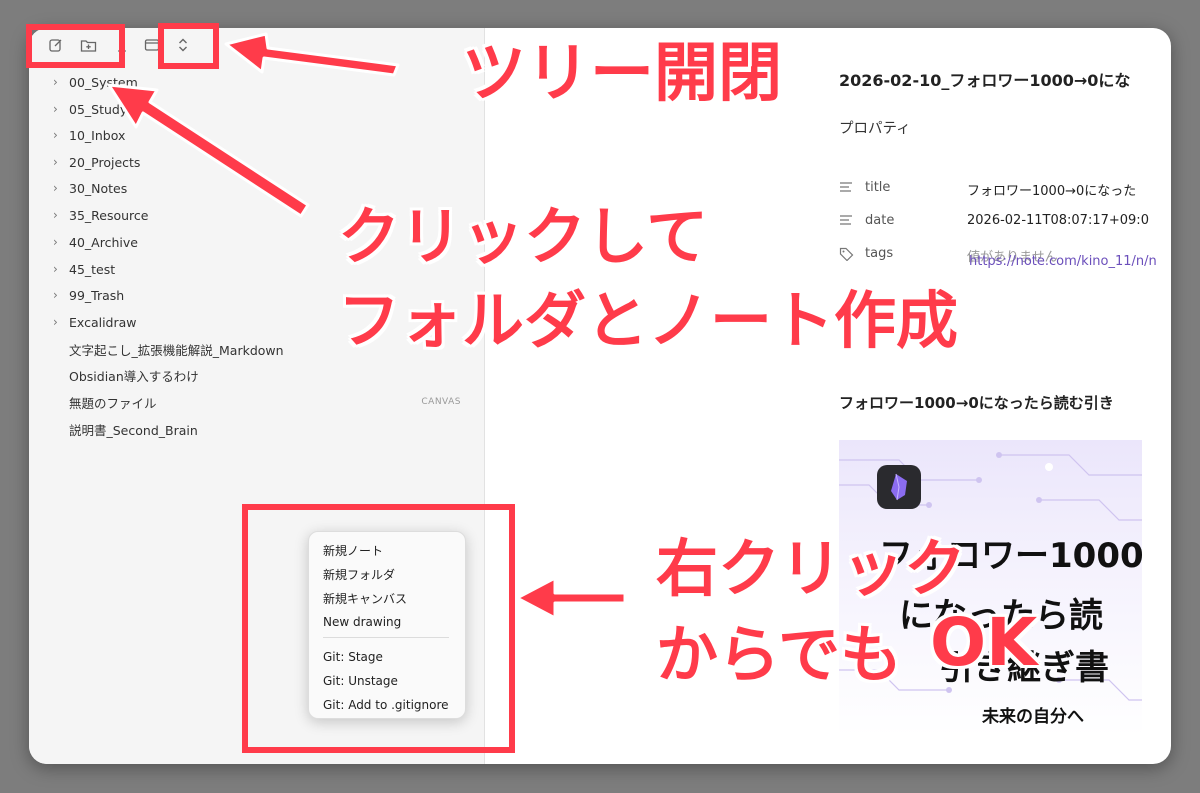 This screenshot has height=793, width=1200. I want to click on annotation-create-line1: クリックして, so click(523, 236).